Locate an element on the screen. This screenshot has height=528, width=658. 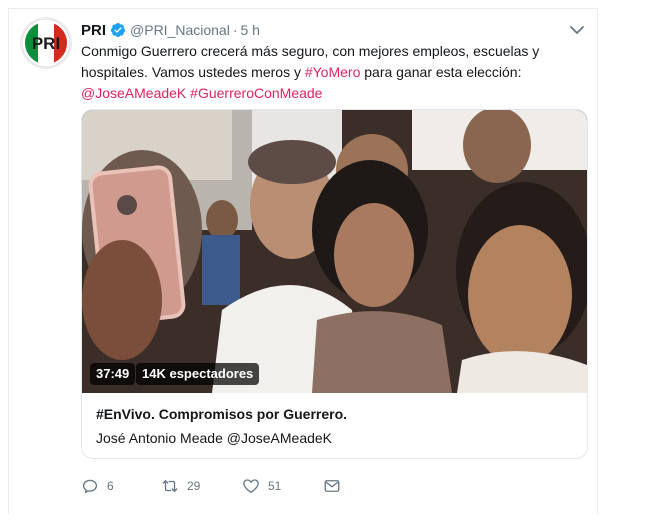
tweet-header: PRI @PRI_Nacional · 5 h is located at coordinates (170, 30).